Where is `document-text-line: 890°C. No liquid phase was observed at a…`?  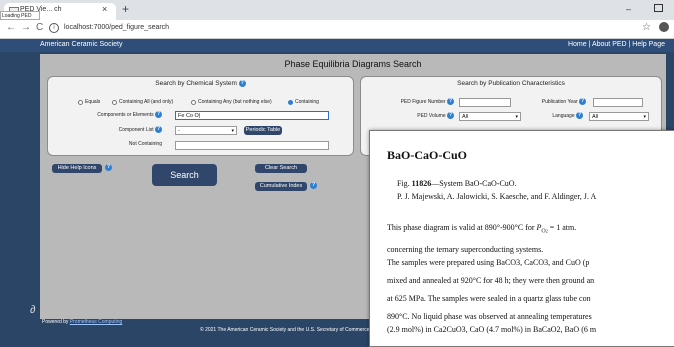 document-text-line: 890°C. No liquid phase was observed at a… is located at coordinates (489, 316).